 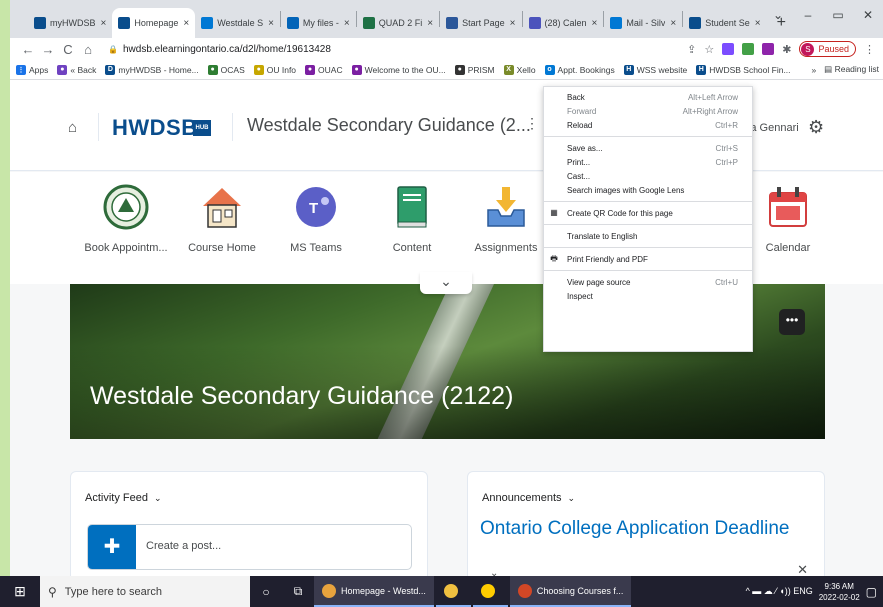 I want to click on browser-tab: My files - ×, so click(x=318, y=23).